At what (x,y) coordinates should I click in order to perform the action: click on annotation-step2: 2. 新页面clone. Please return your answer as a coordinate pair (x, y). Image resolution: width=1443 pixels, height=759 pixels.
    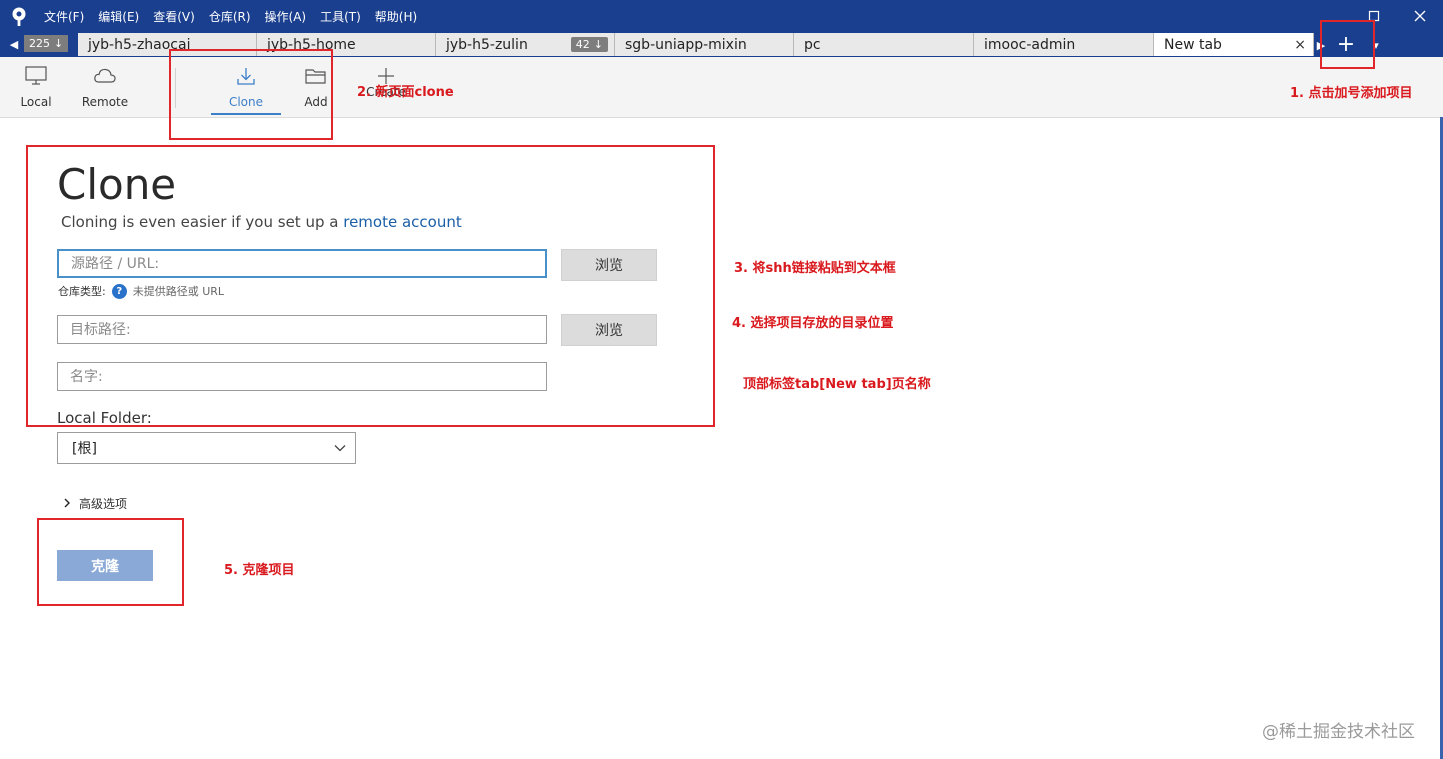
    Looking at the image, I should click on (405, 92).